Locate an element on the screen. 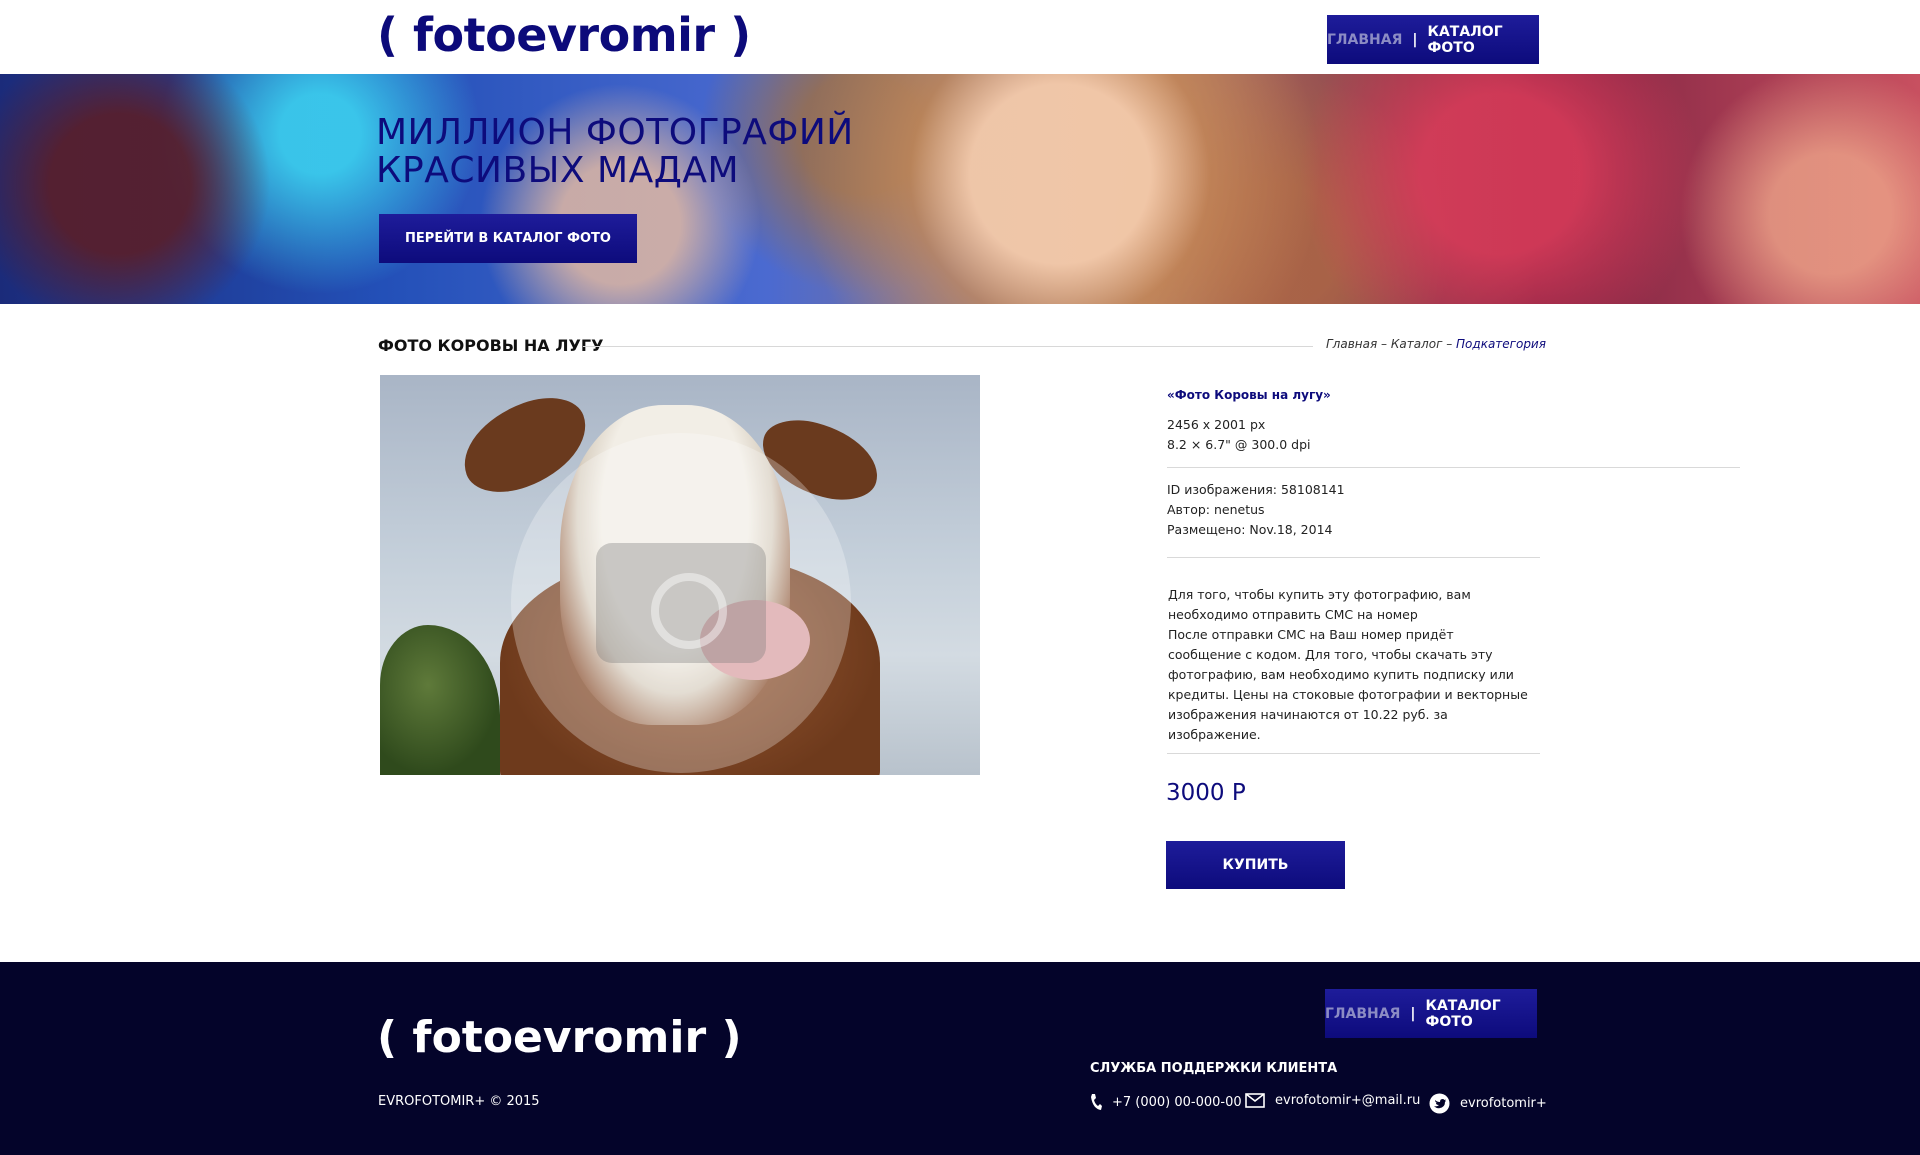  photo-author: Автор: nenetus is located at coordinates (1216, 509).